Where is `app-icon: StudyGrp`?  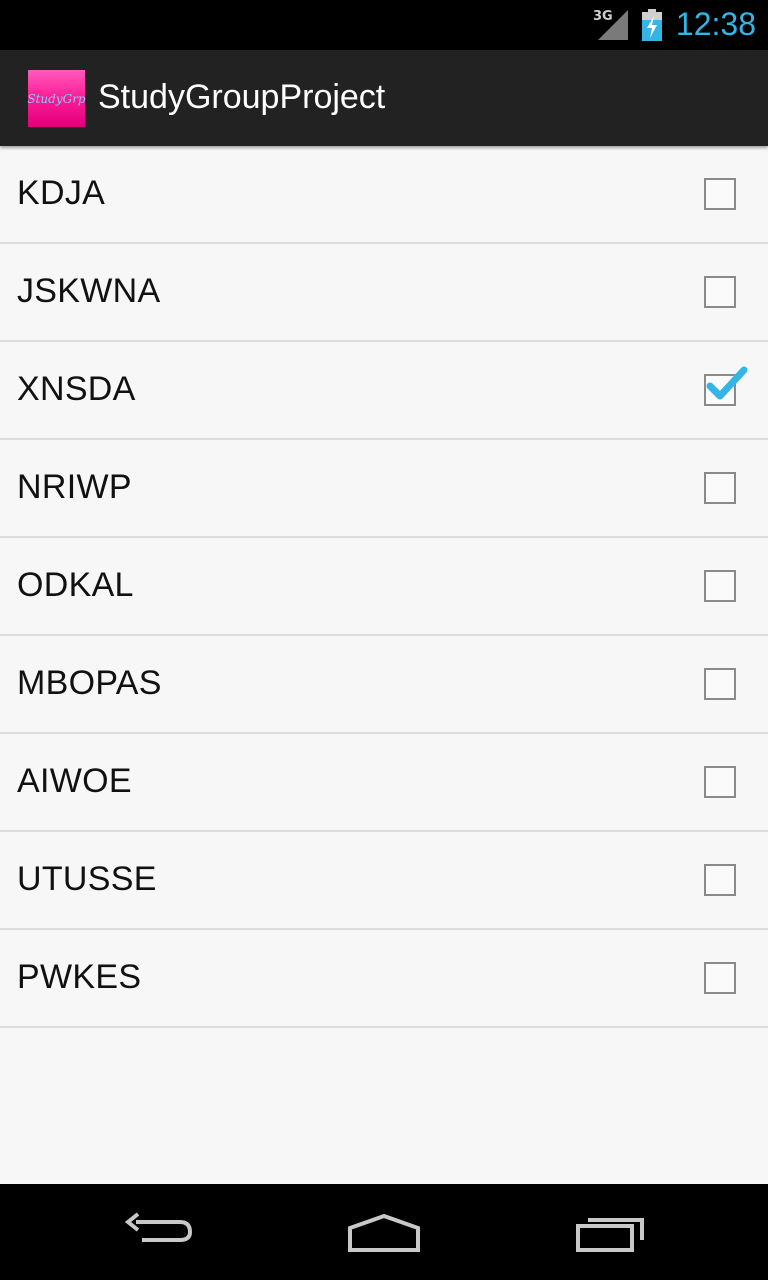 app-icon: StudyGrp is located at coordinates (56, 98).